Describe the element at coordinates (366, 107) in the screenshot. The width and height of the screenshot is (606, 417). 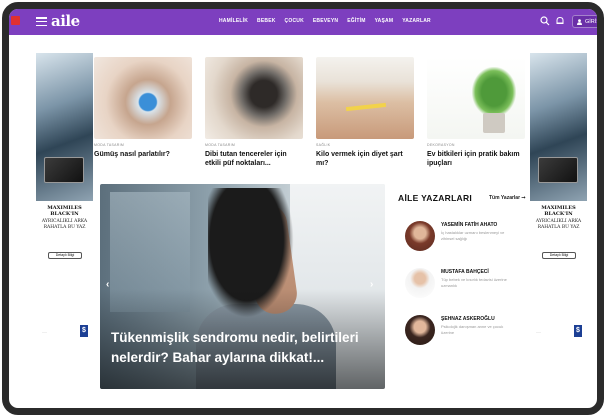
I see `measuring-tape` at that location.